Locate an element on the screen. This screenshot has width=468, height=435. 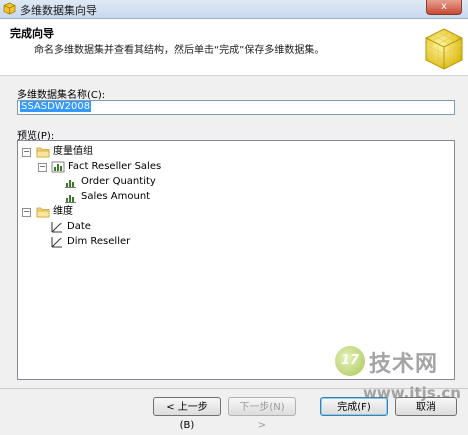
next-button: 下一步(N) > is located at coordinates (262, 414).